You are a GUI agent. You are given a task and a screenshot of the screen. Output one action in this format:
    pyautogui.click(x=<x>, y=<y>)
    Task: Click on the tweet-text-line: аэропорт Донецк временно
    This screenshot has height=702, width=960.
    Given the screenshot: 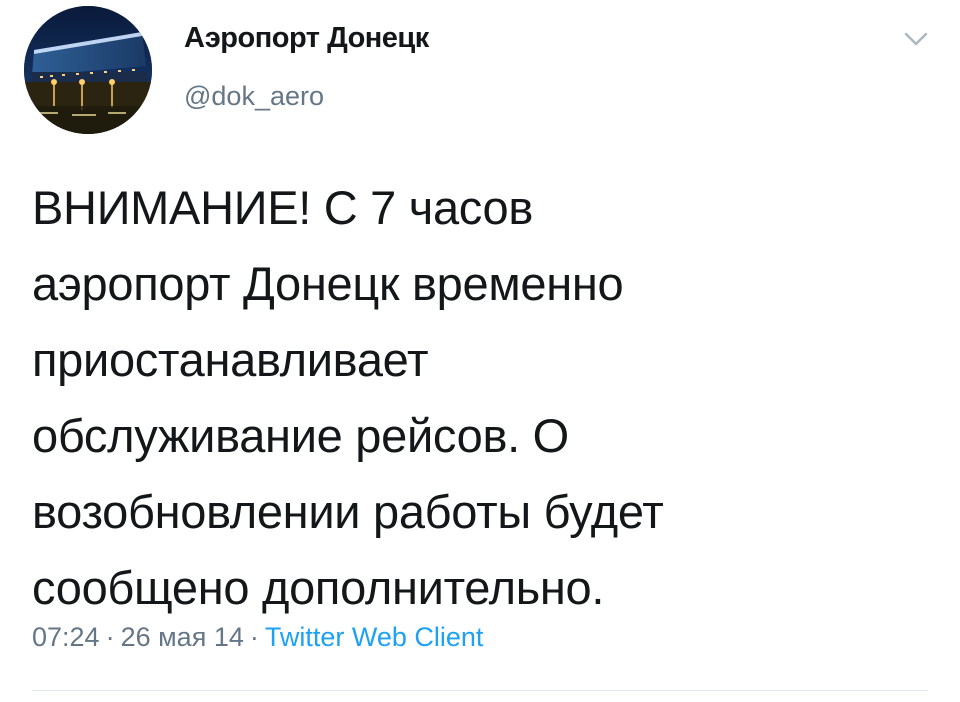 What is the action you would take?
    pyautogui.click(x=328, y=283)
    